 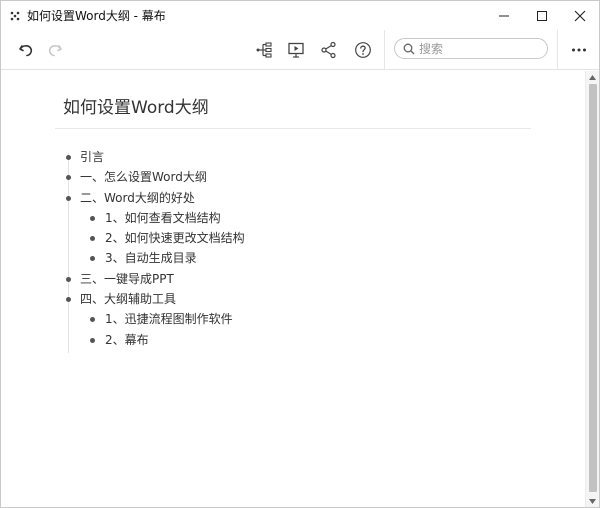 What do you see at coordinates (143, 177) in the screenshot?
I see `outline-item-text: 一、怎么设置Word大纲` at bounding box center [143, 177].